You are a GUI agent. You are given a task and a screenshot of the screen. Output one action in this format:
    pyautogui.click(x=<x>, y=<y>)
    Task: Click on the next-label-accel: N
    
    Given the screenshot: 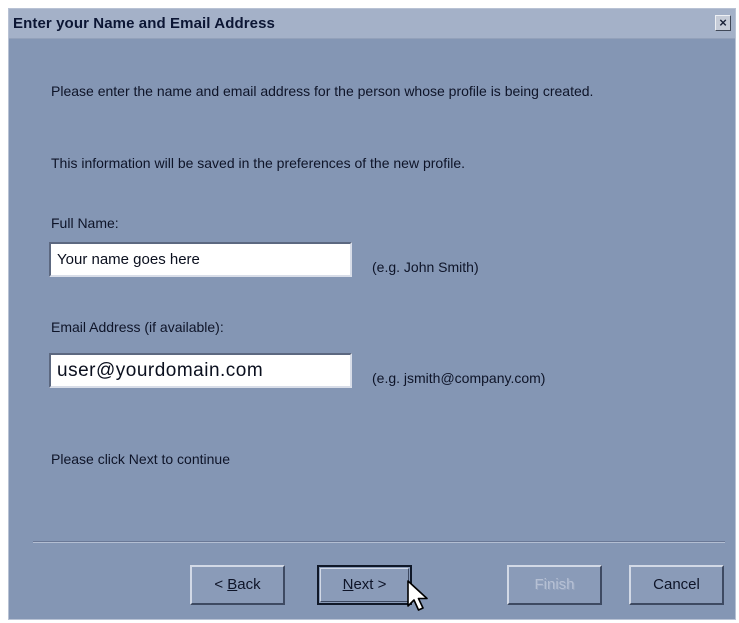 What is the action you would take?
    pyautogui.click(x=348, y=584)
    